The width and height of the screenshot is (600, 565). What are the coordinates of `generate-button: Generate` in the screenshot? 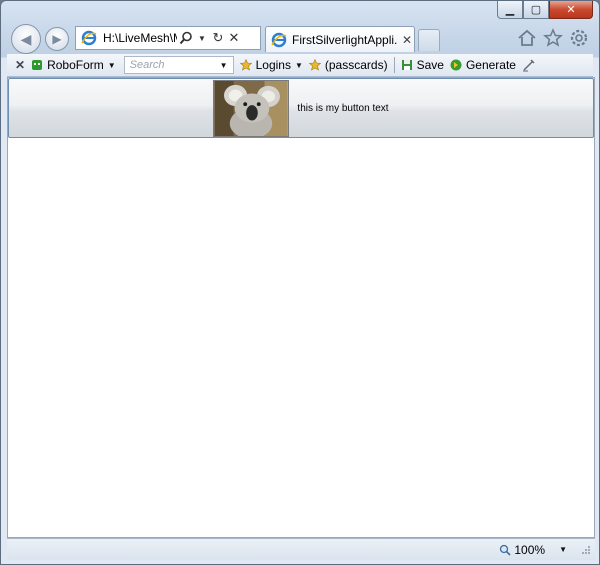 It's located at (483, 65).